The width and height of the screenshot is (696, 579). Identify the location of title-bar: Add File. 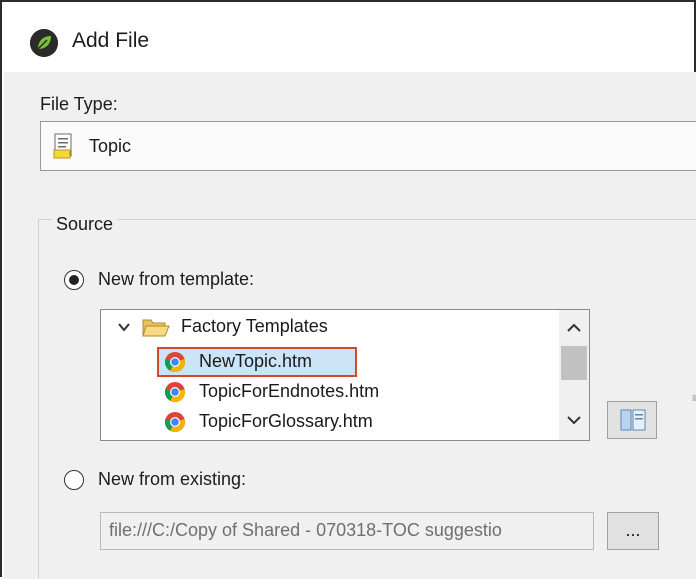
(348, 37).